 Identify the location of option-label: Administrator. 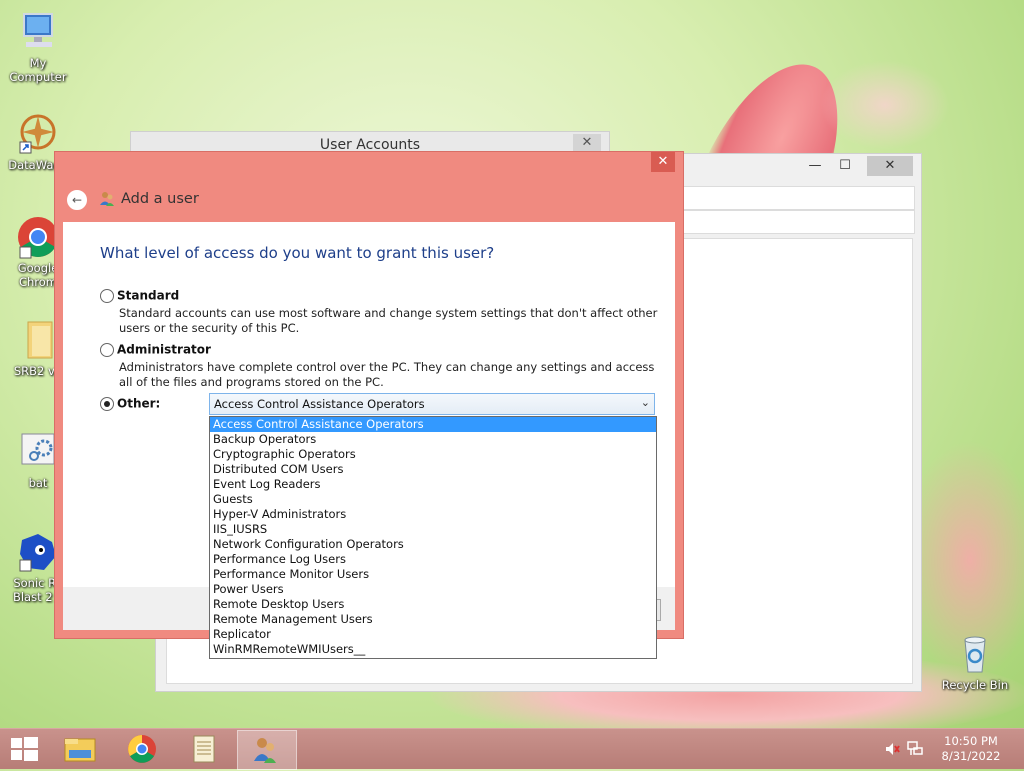
(164, 349).